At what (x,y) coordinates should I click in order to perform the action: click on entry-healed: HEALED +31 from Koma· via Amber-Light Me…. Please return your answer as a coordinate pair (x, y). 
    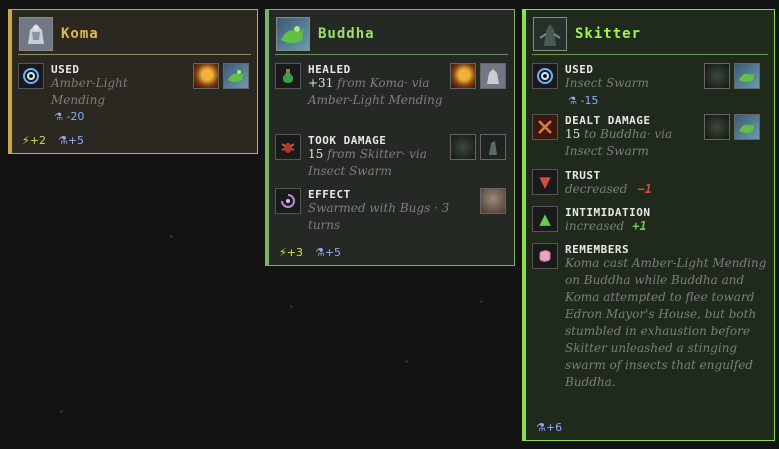
    Looking at the image, I should click on (393, 96).